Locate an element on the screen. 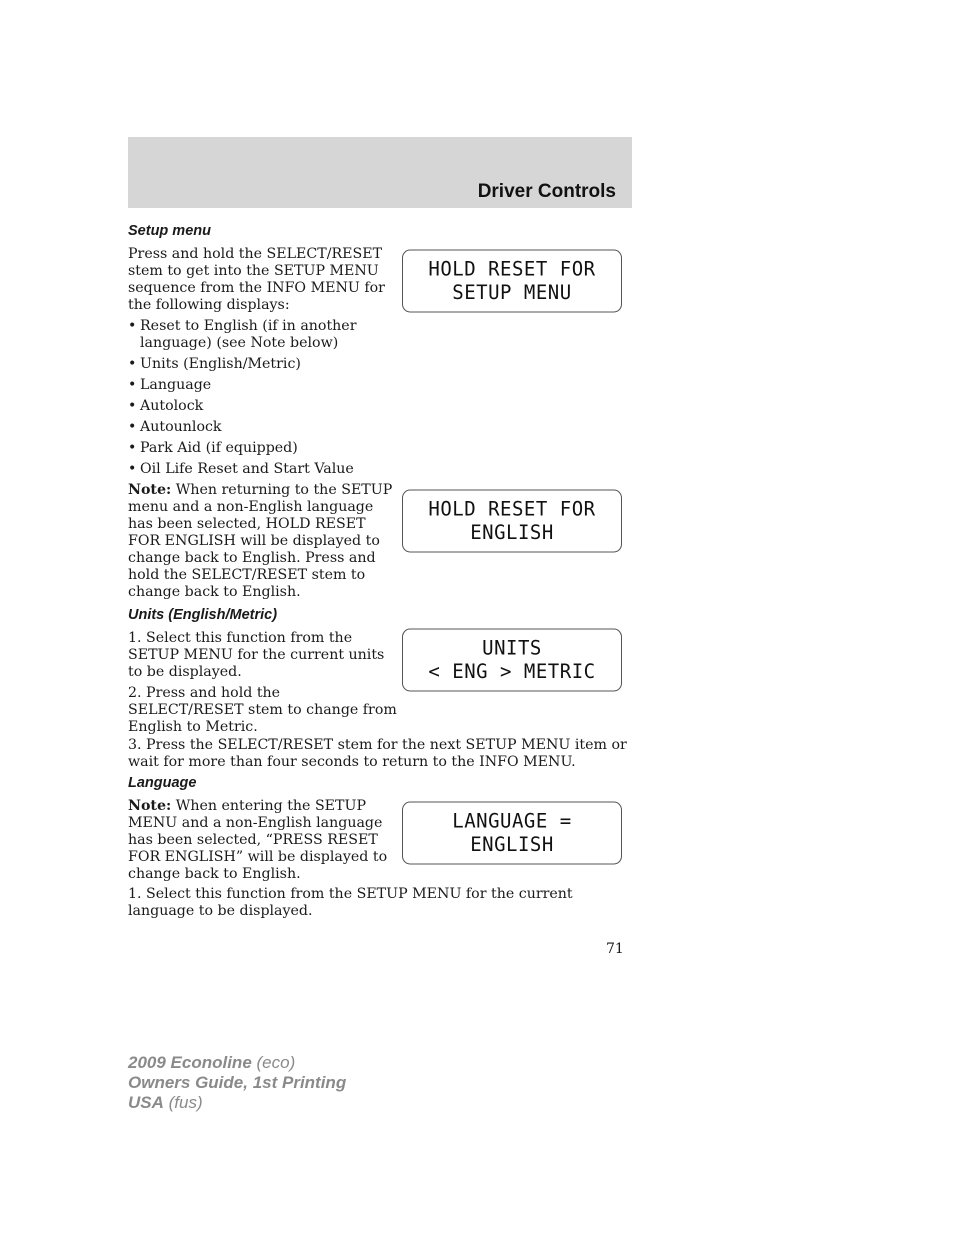 The width and height of the screenshot is (960, 1242). lcd-line-1: UNITS is located at coordinates (512, 648).